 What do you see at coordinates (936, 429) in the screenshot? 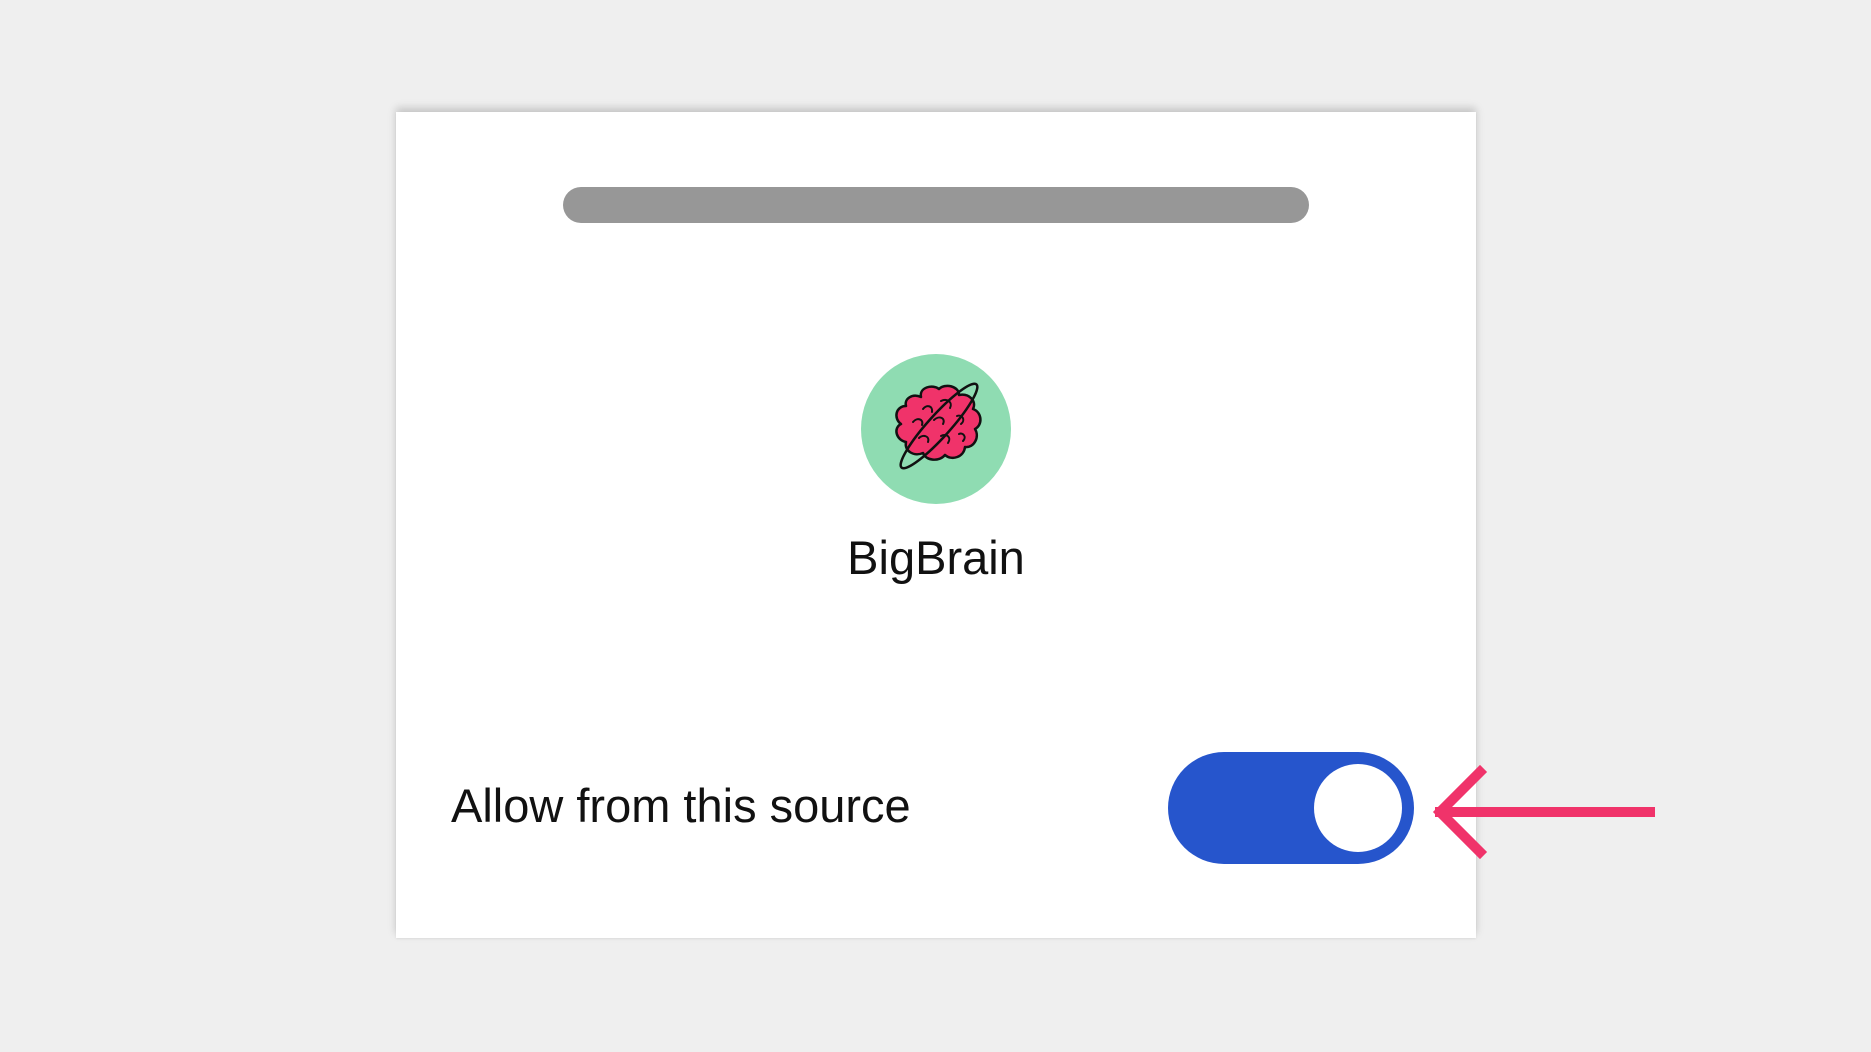
I see `brain-planet-icon` at bounding box center [936, 429].